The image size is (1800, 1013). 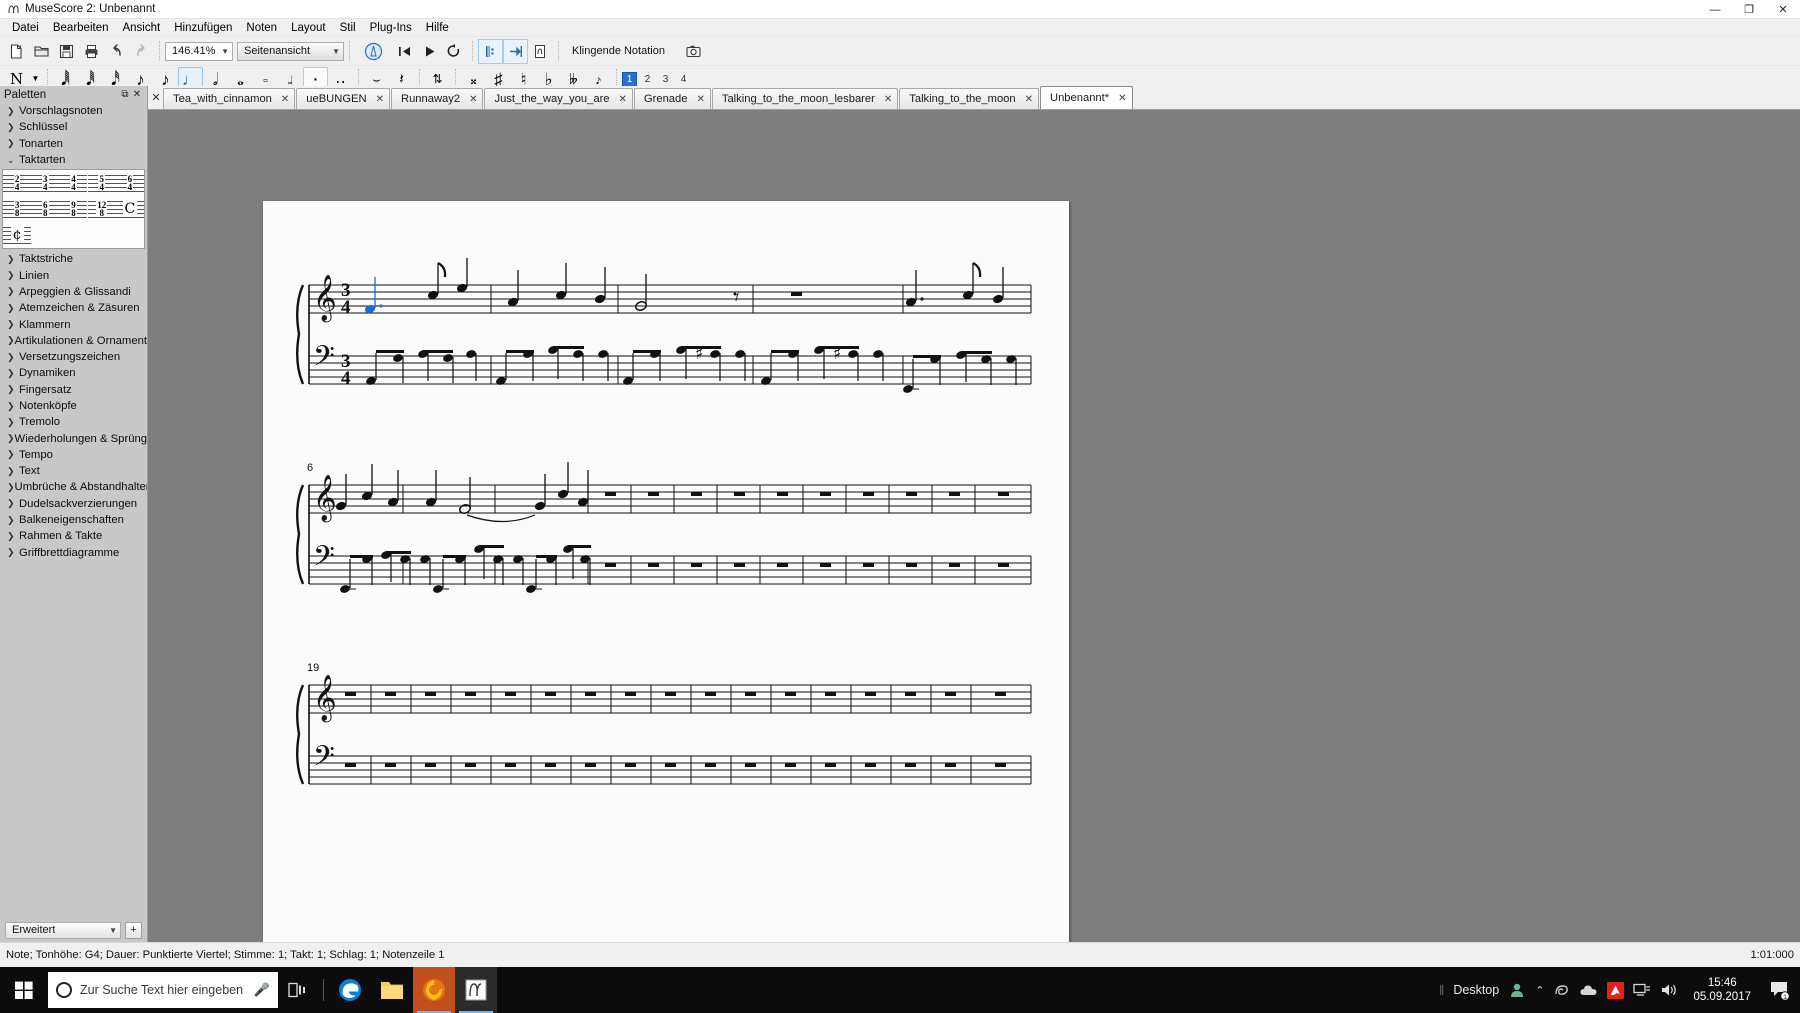 What do you see at coordinates (73, 209) in the screenshot?
I see `timesig-9-8: 98` at bounding box center [73, 209].